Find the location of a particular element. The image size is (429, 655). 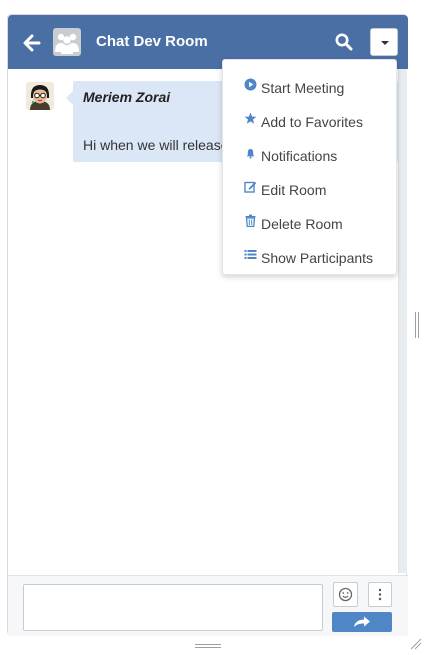

menu-item-label: Edit Room is located at coordinates (294, 190).